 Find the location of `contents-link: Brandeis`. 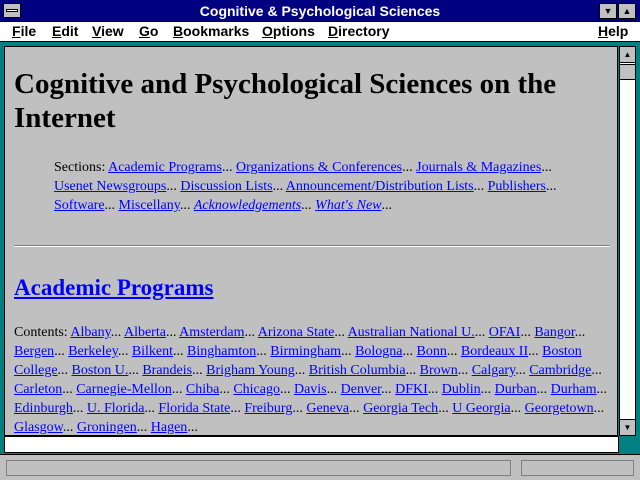

contents-link: Brandeis is located at coordinates (167, 370).